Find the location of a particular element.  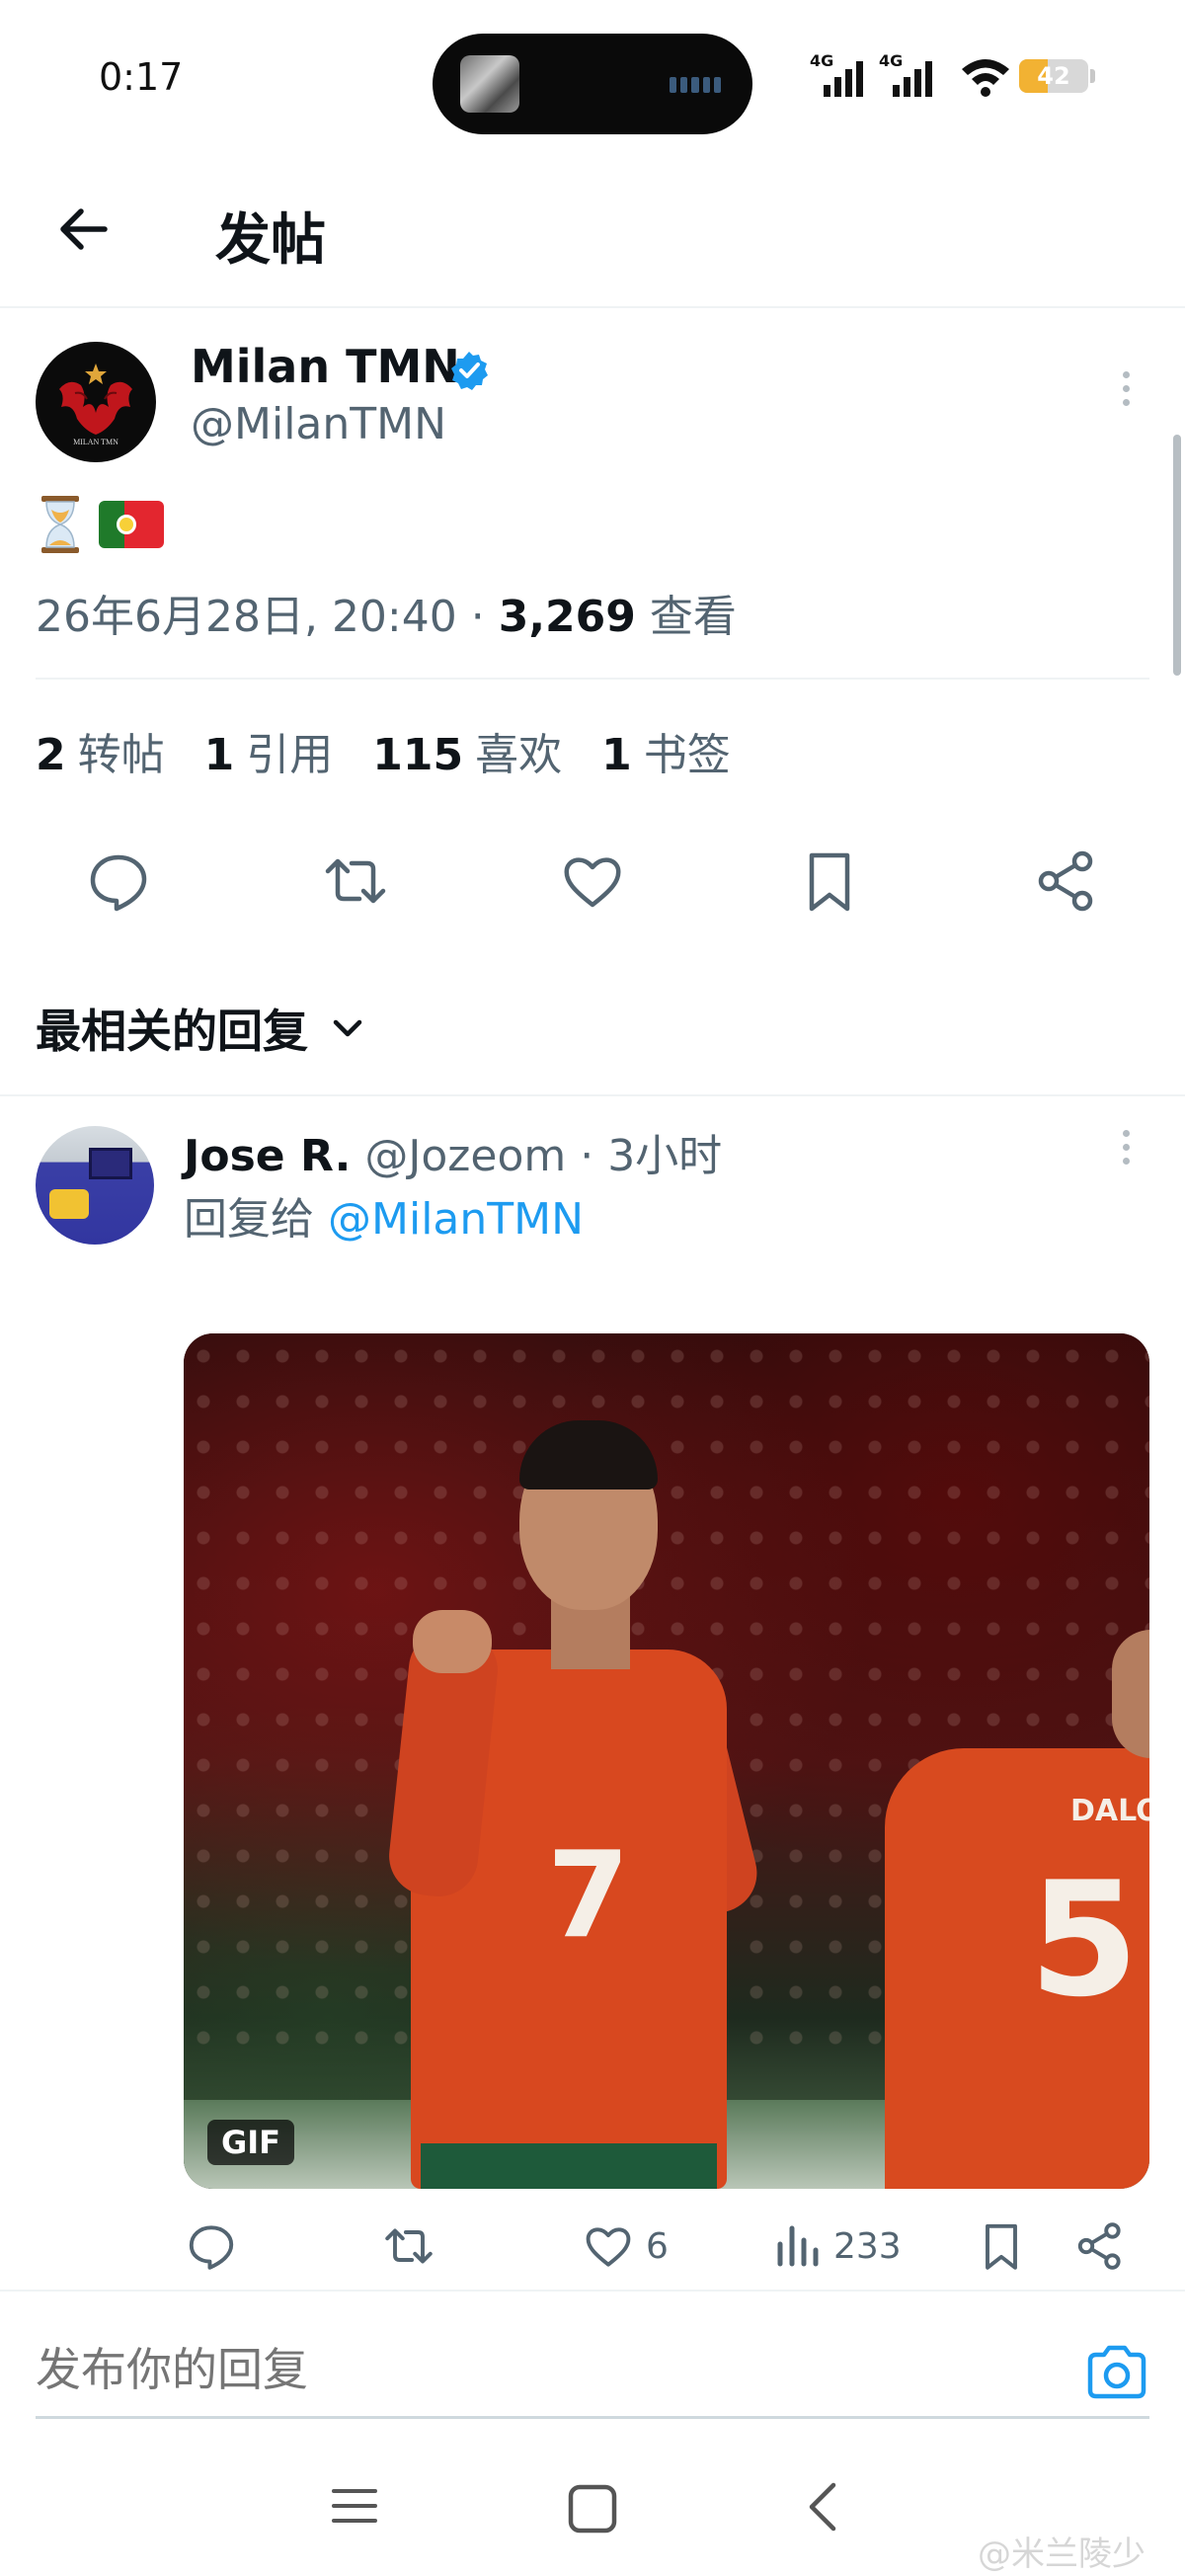

tweet-text is located at coordinates (102, 524).